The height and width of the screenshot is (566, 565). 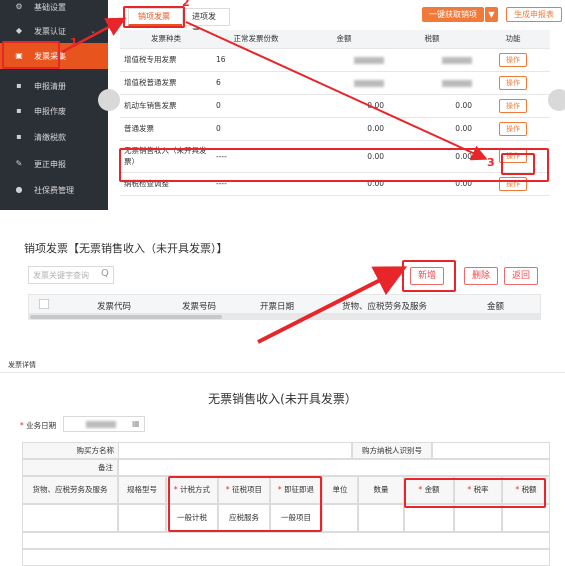 I want to click on quantity-input, so click(x=381, y=518).